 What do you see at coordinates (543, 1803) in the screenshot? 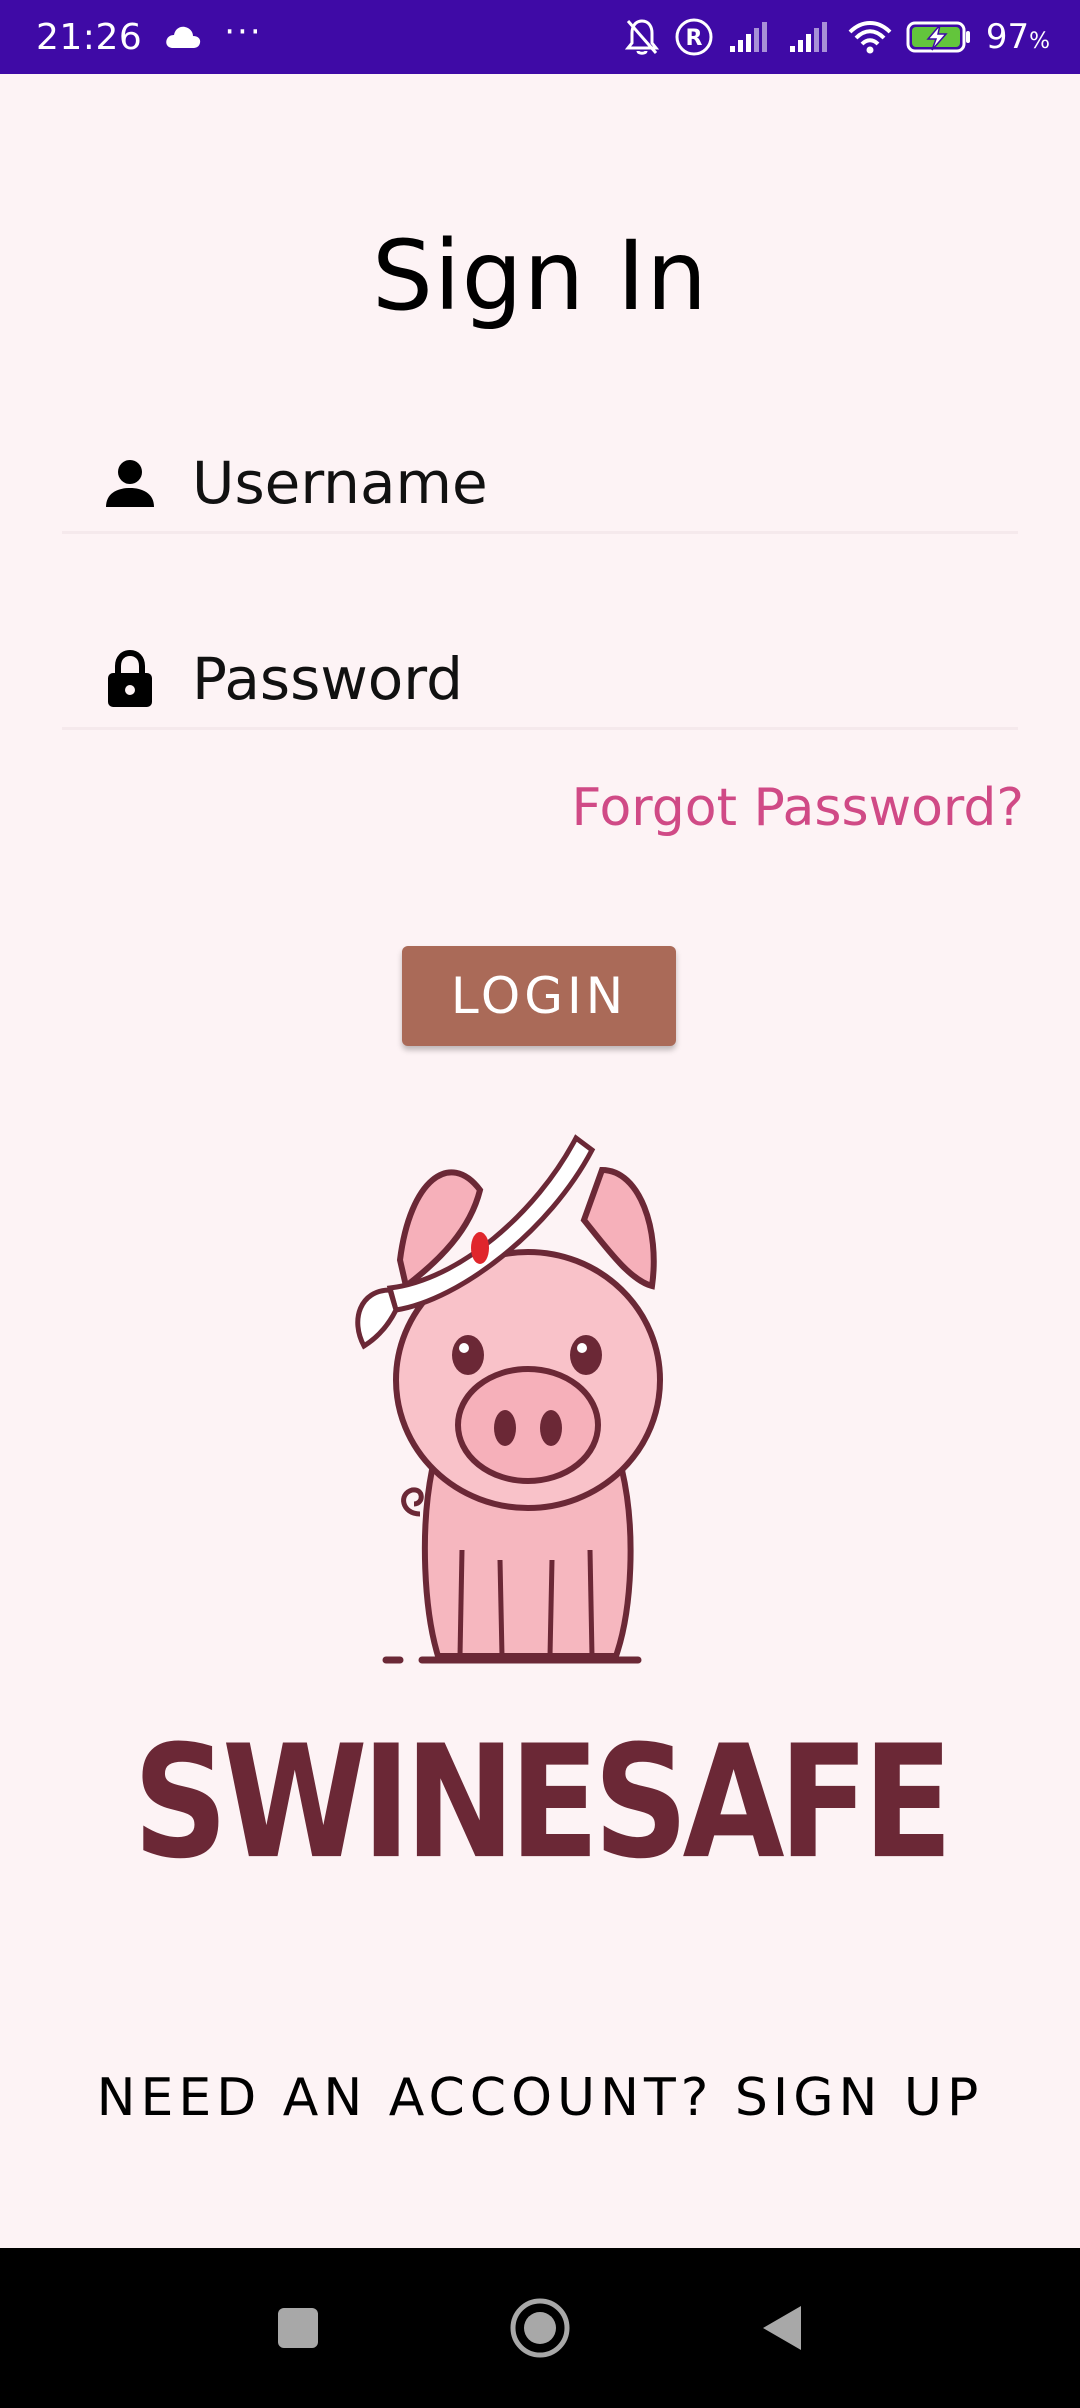
I see `brand-wordmark: SWINESAFE` at bounding box center [543, 1803].